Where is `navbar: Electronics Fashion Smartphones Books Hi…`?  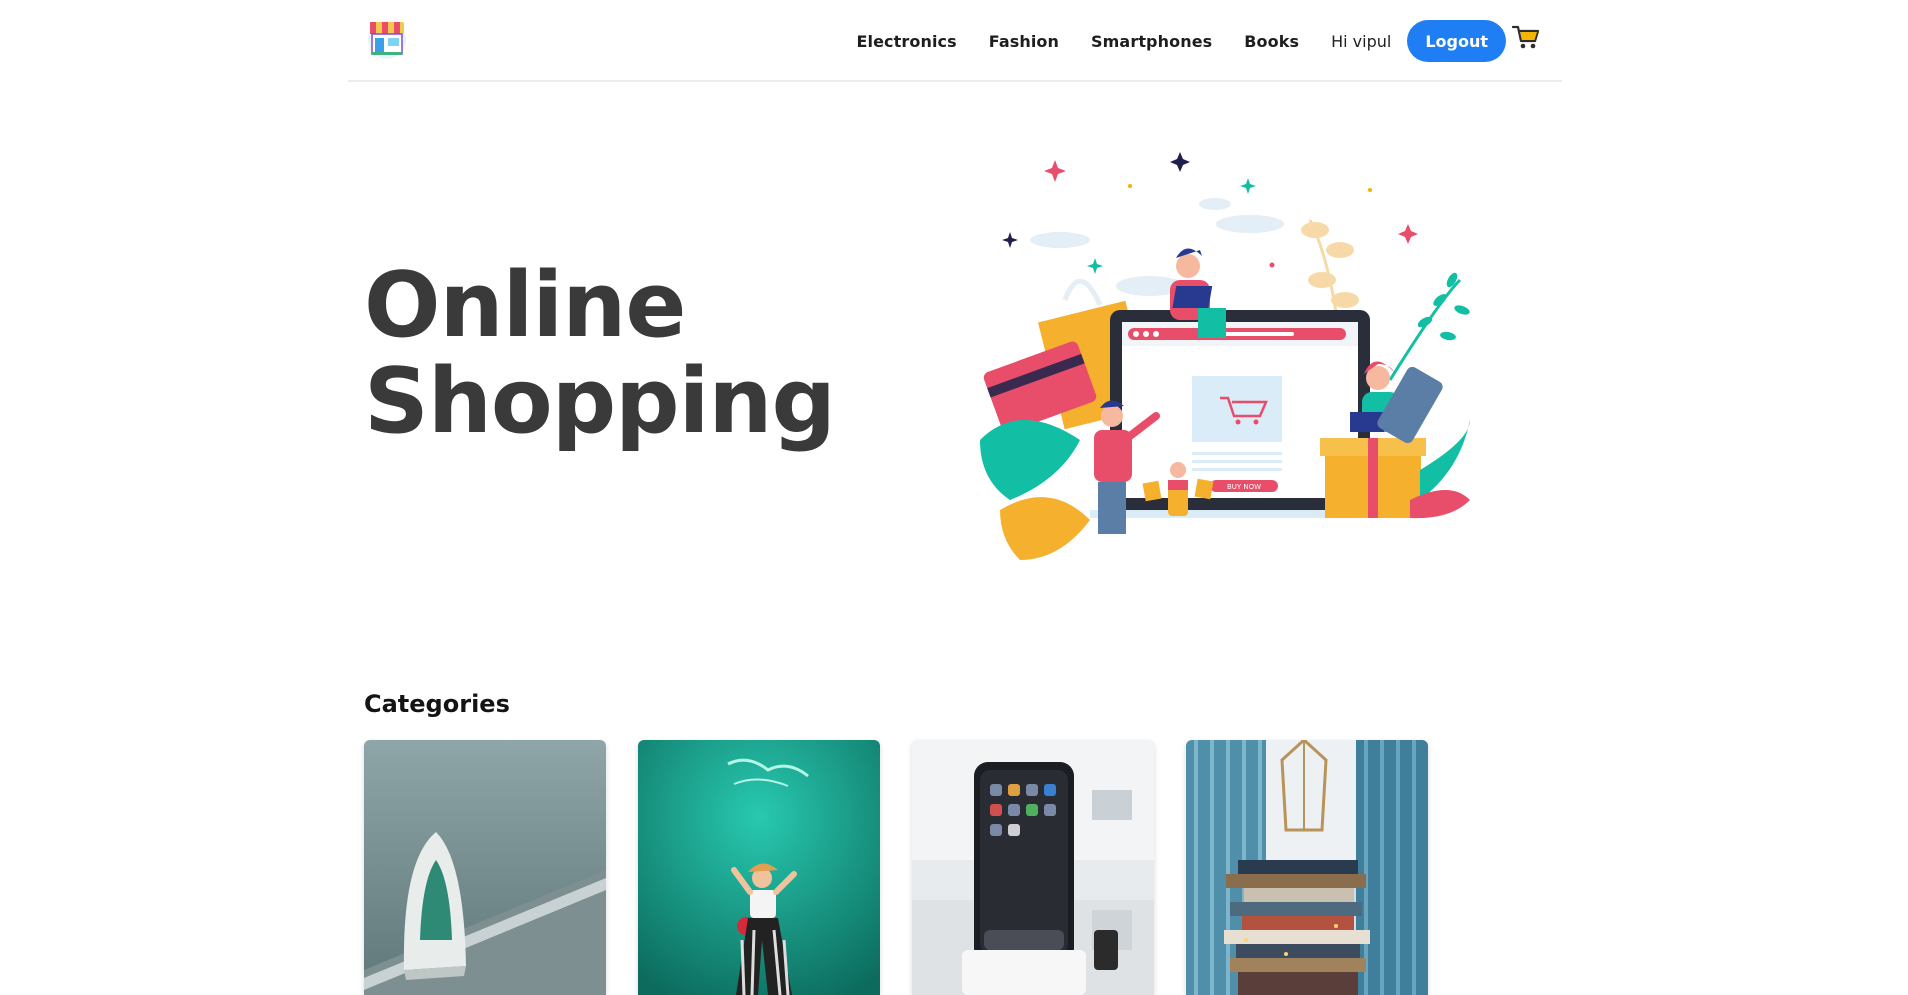 navbar: Electronics Fashion Smartphones Books Hi… is located at coordinates (955, 41).